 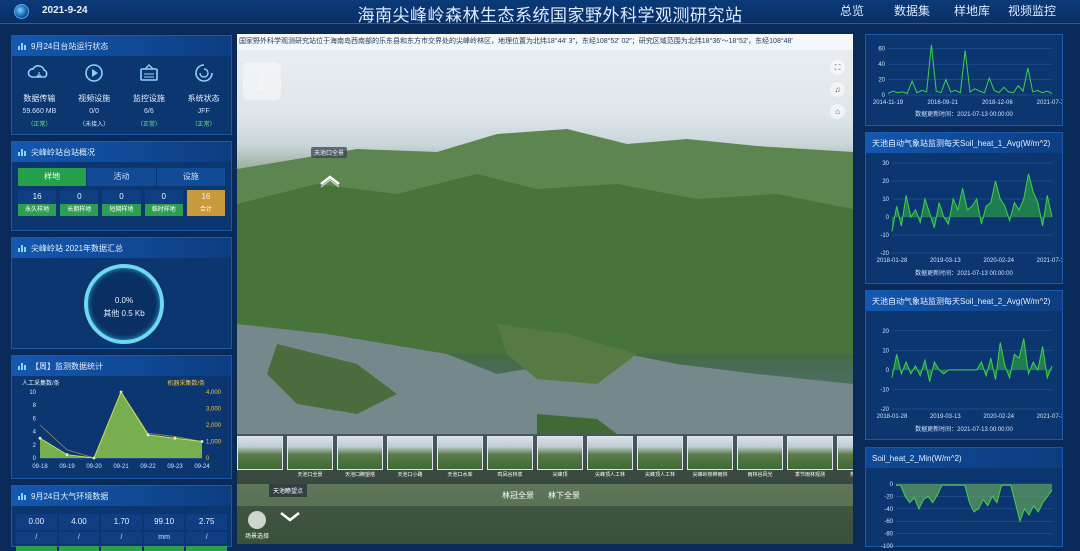 I want to click on viewer-bottom-bar, so click(x=545, y=525).